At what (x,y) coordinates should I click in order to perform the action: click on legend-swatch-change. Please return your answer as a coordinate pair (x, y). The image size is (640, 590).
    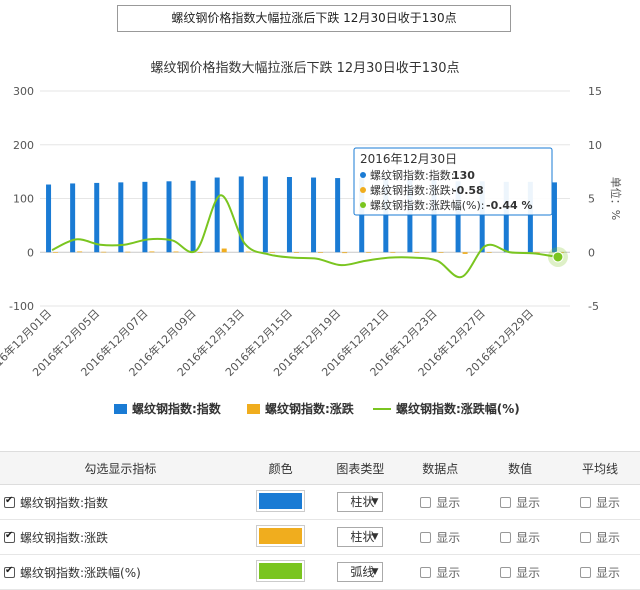
    Looking at the image, I should click on (253, 408).